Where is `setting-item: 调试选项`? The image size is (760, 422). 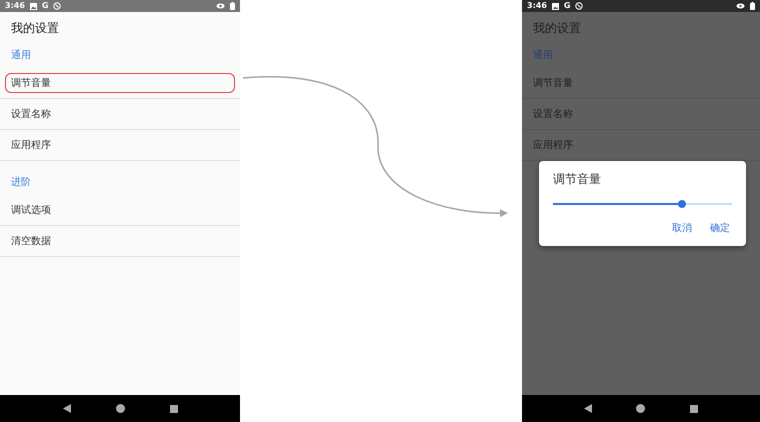 setting-item: 调试选项 is located at coordinates (120, 210).